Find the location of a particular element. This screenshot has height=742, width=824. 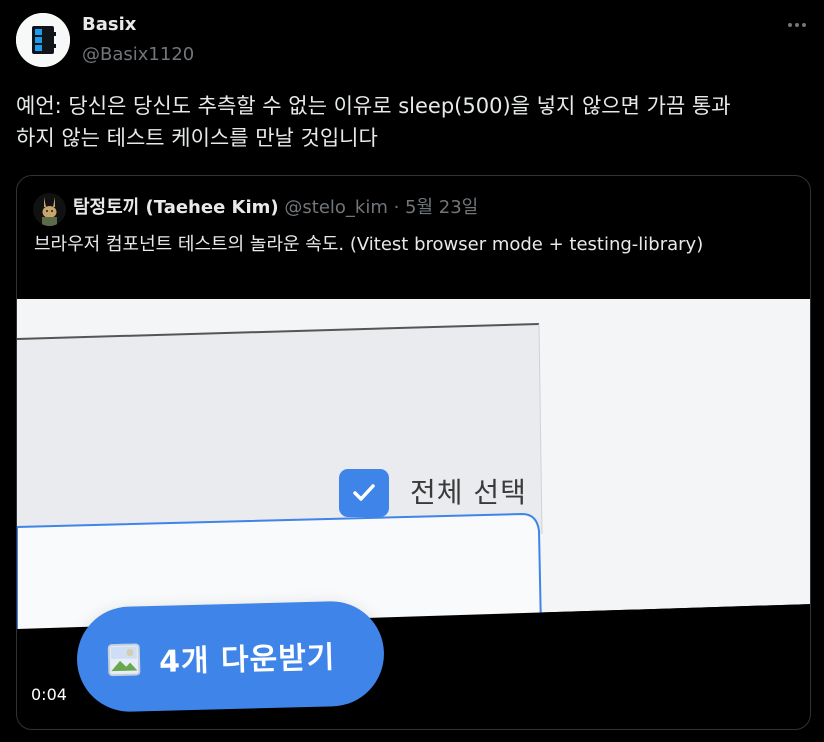

basix-logo-icon is located at coordinates (43, 40).